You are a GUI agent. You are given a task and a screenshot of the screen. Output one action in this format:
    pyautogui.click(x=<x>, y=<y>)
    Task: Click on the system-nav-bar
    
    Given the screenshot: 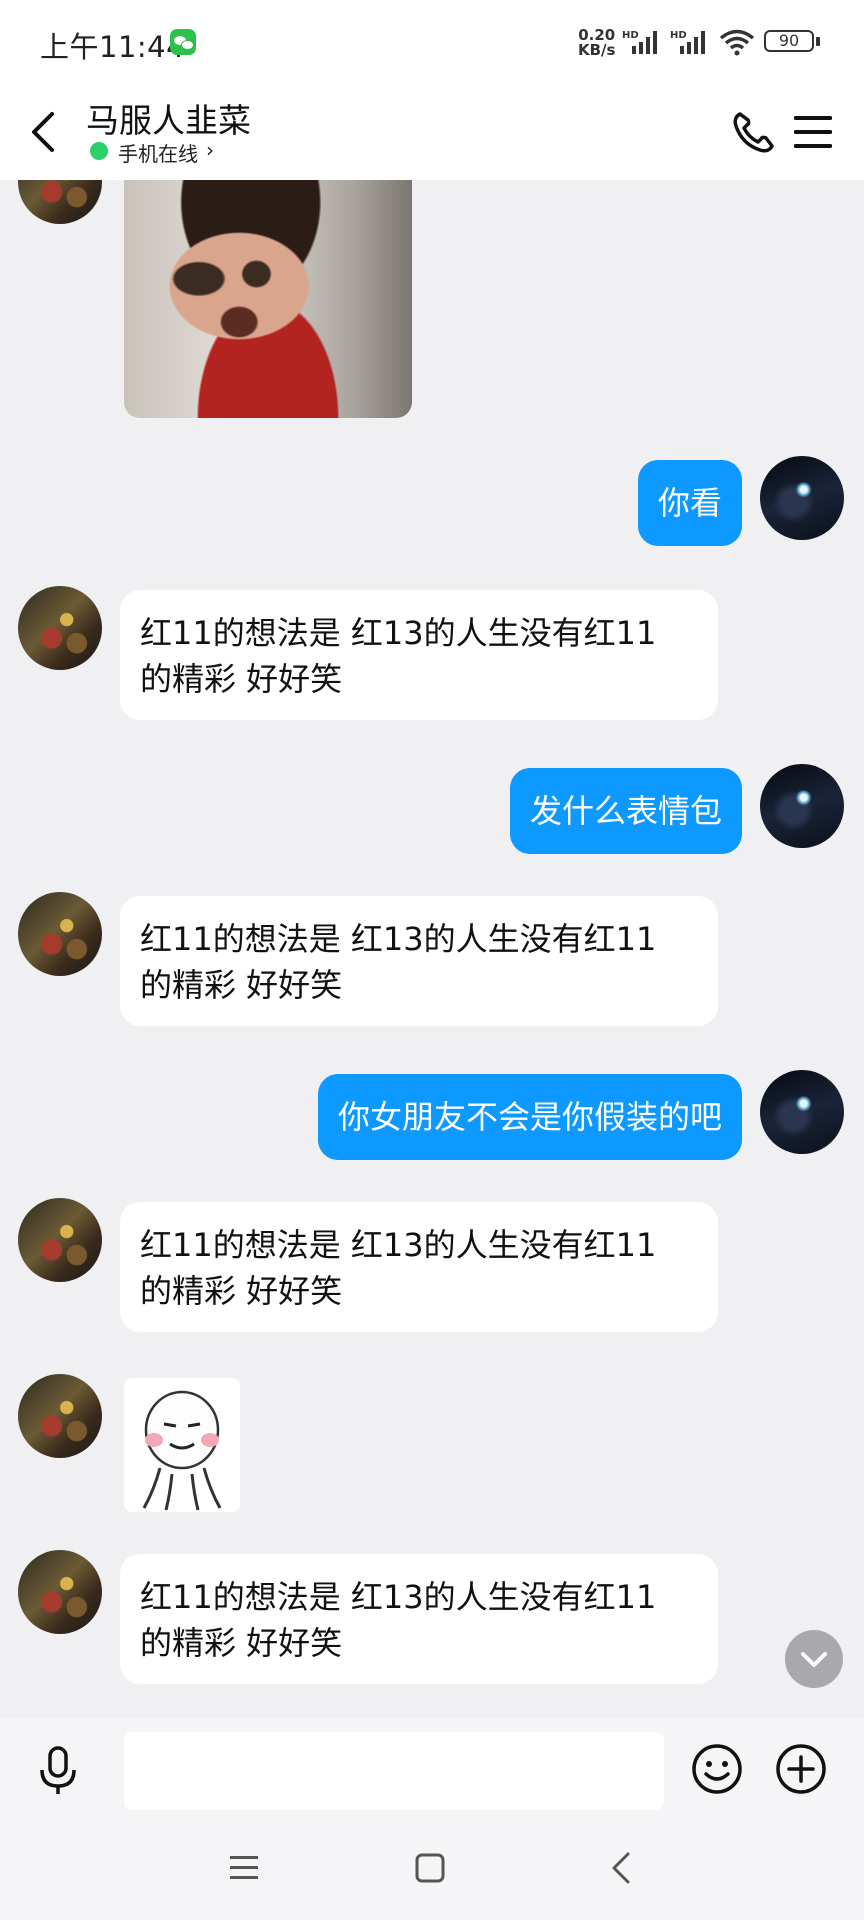 What is the action you would take?
    pyautogui.click(x=432, y=1870)
    